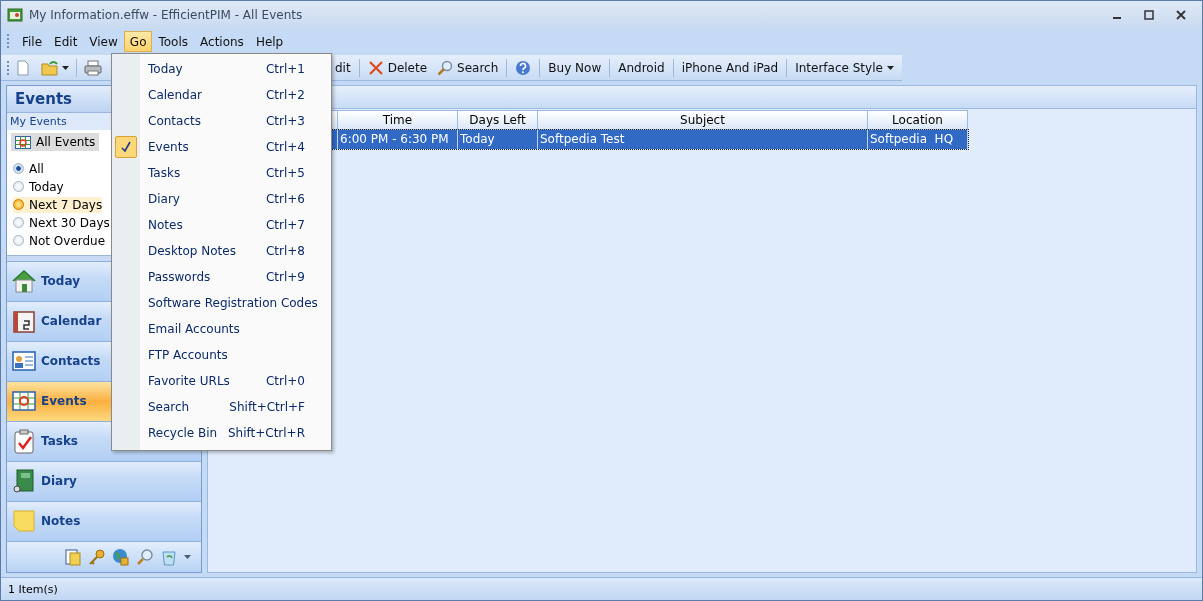 The image size is (1203, 601). I want to click on view-button: All Events, so click(55, 142).